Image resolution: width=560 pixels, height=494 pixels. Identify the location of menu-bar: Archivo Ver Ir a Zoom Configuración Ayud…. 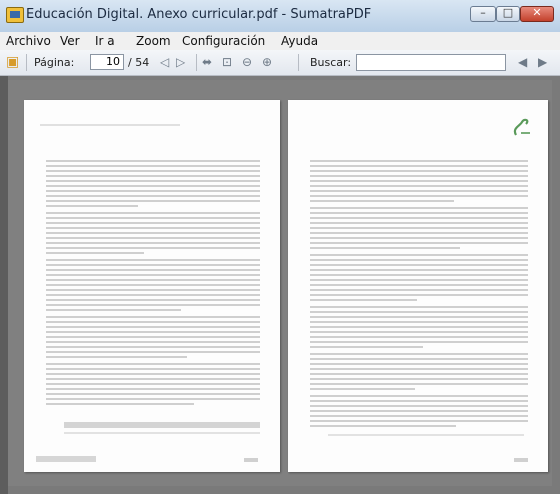
(280, 41).